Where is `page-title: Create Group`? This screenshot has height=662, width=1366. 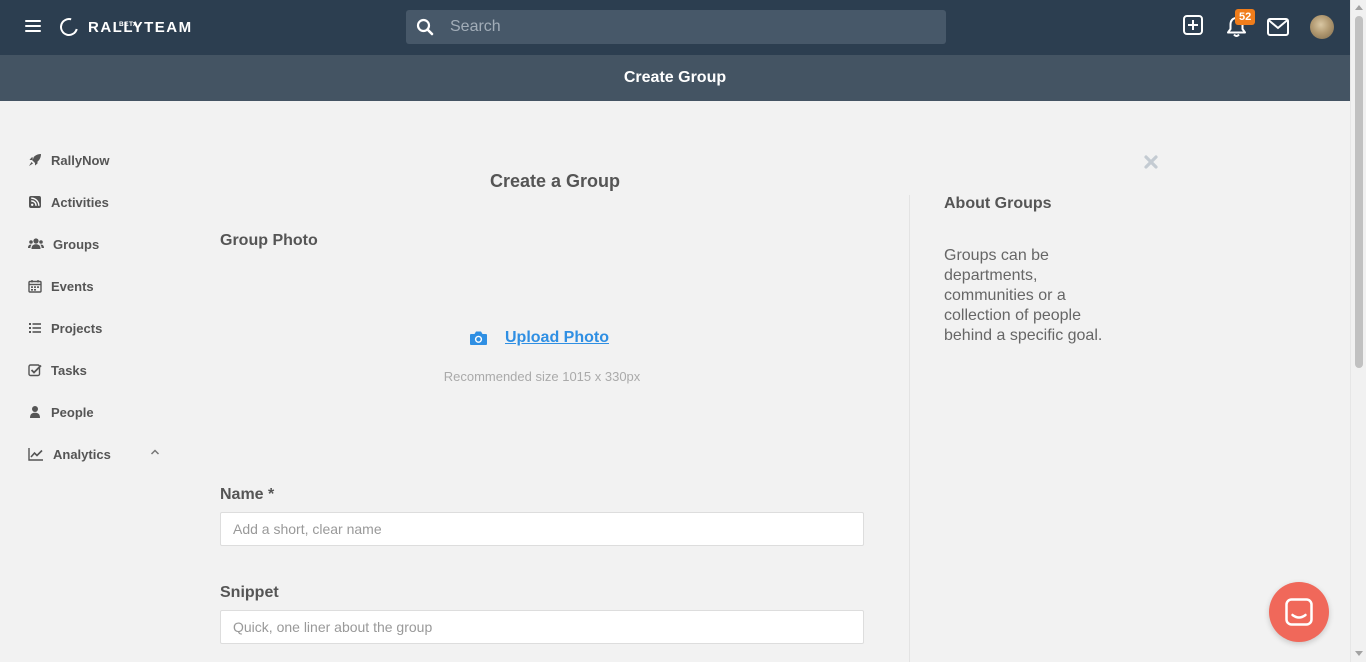 page-title: Create Group is located at coordinates (675, 77).